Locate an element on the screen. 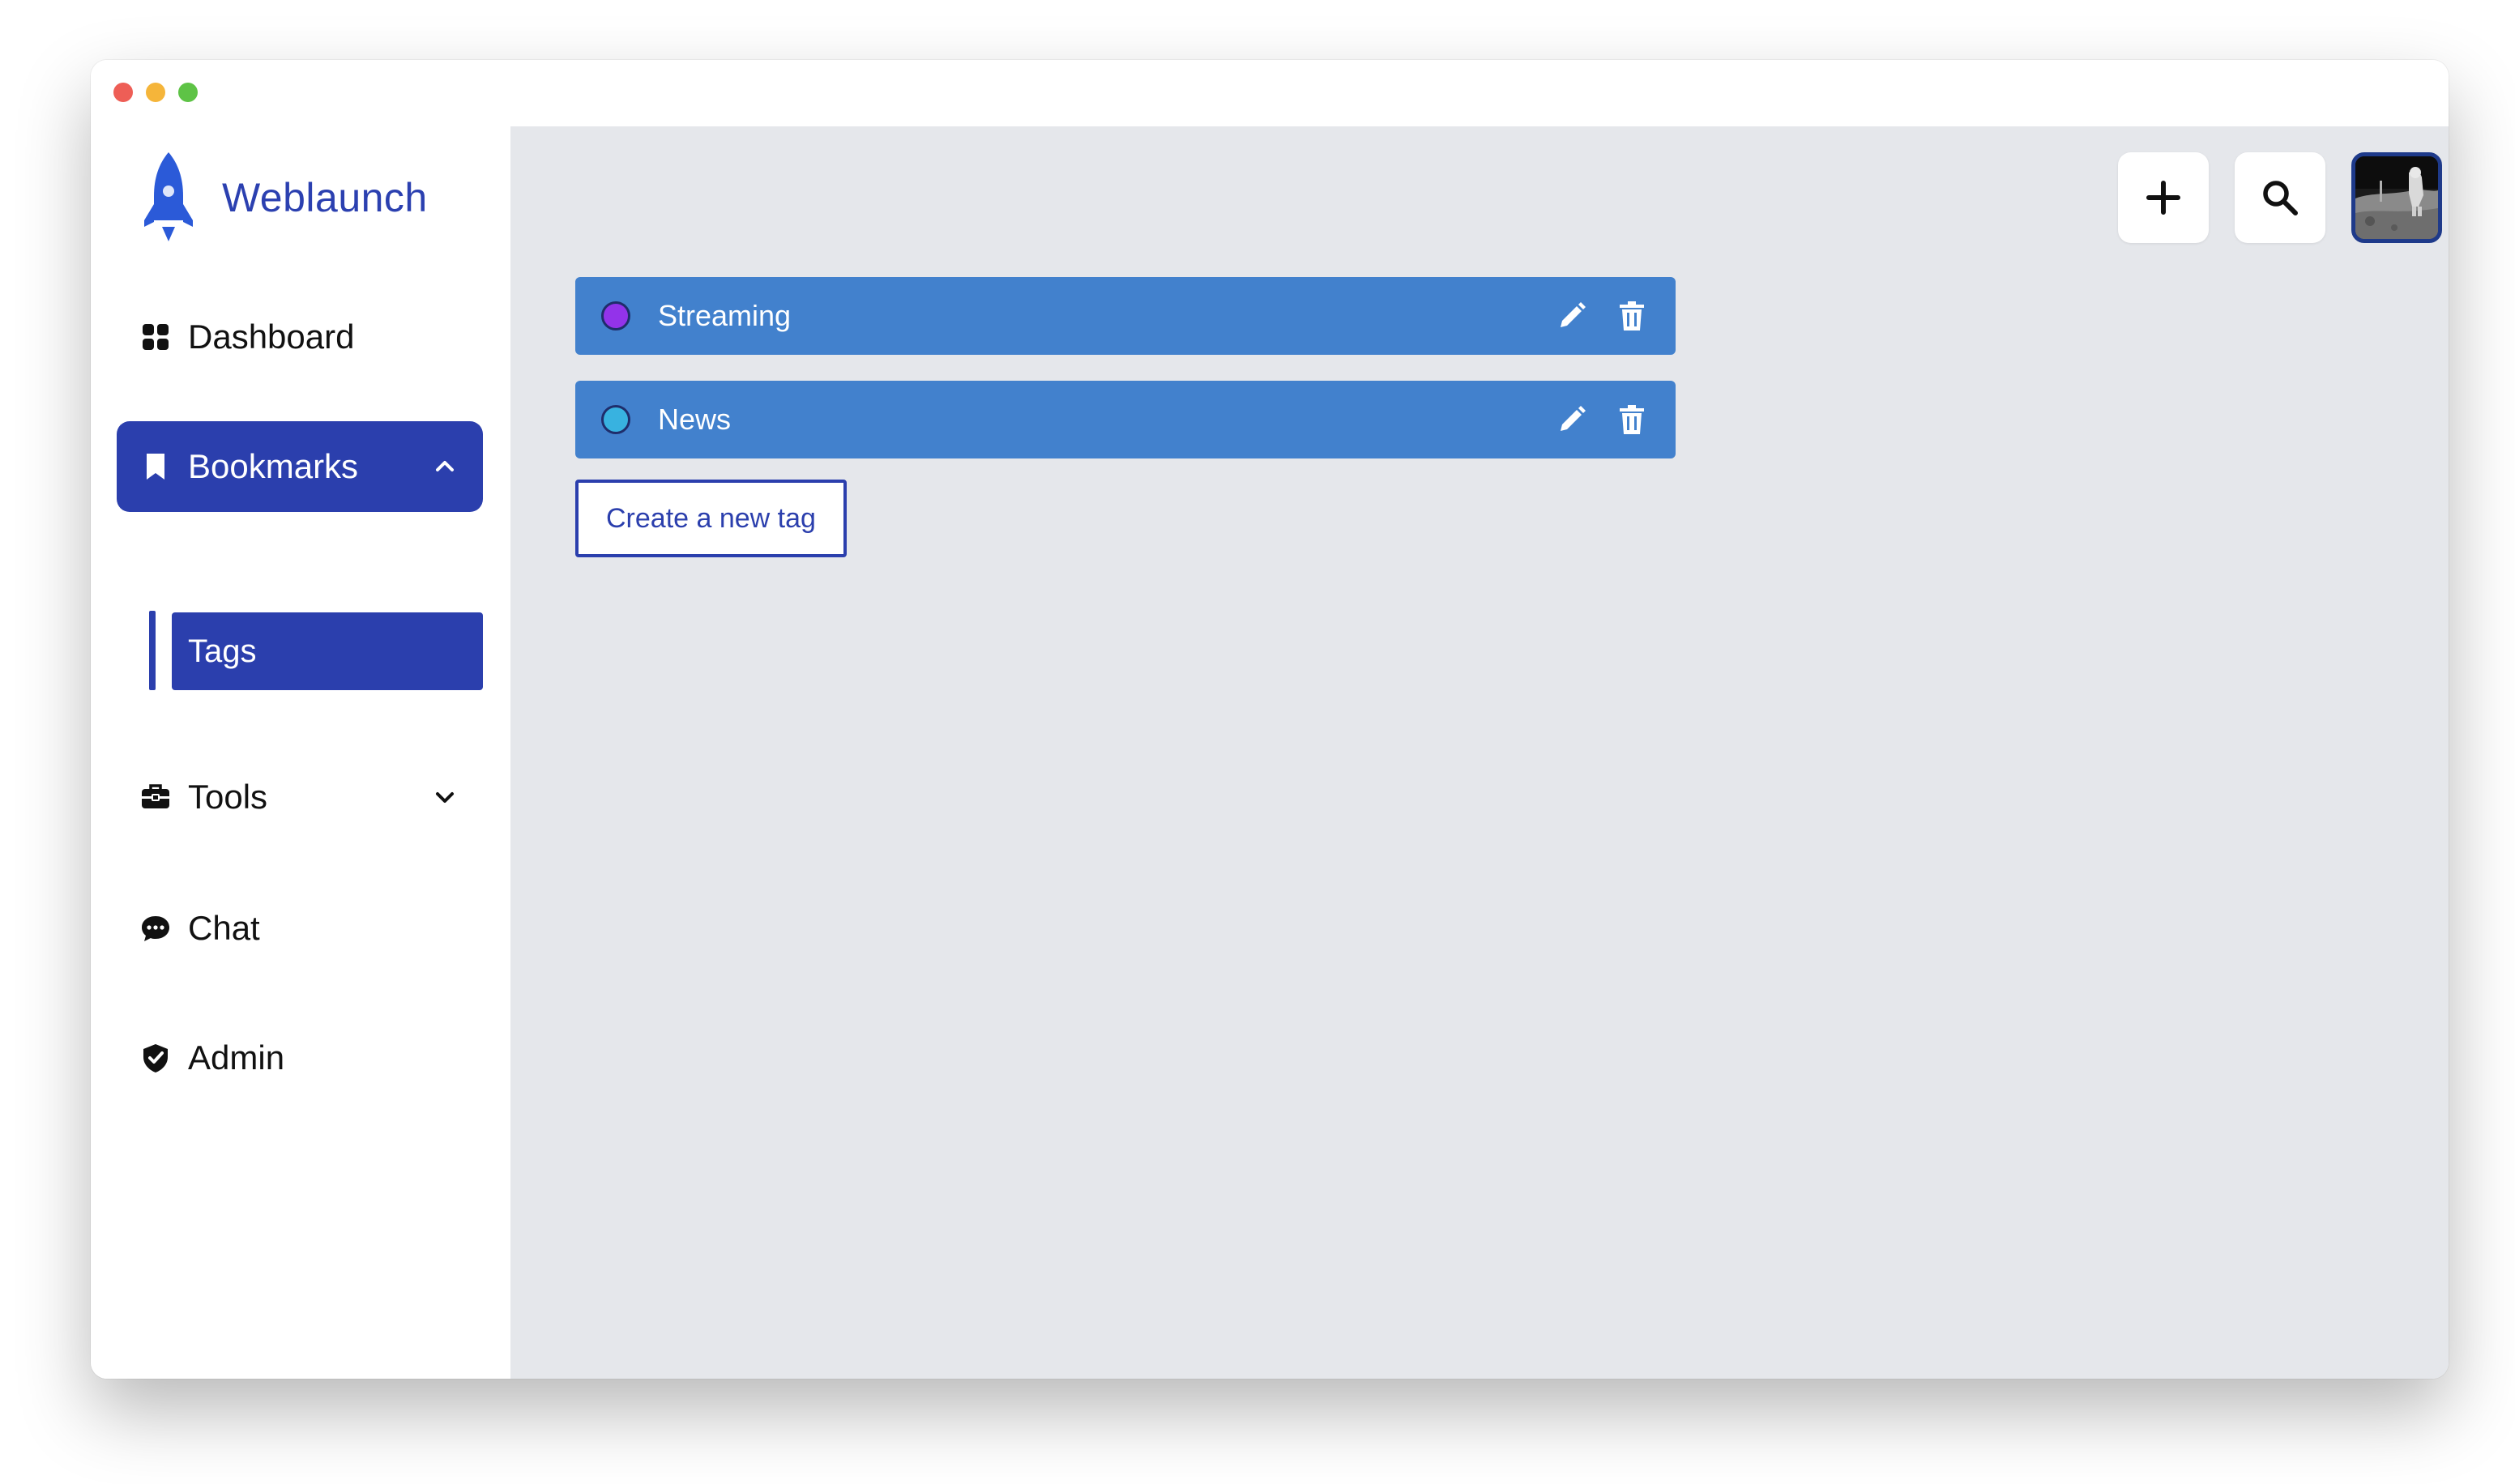 This screenshot has width=2515, height=1484. sidebar-item-bookmarks: Bookmarks is located at coordinates (300, 466).